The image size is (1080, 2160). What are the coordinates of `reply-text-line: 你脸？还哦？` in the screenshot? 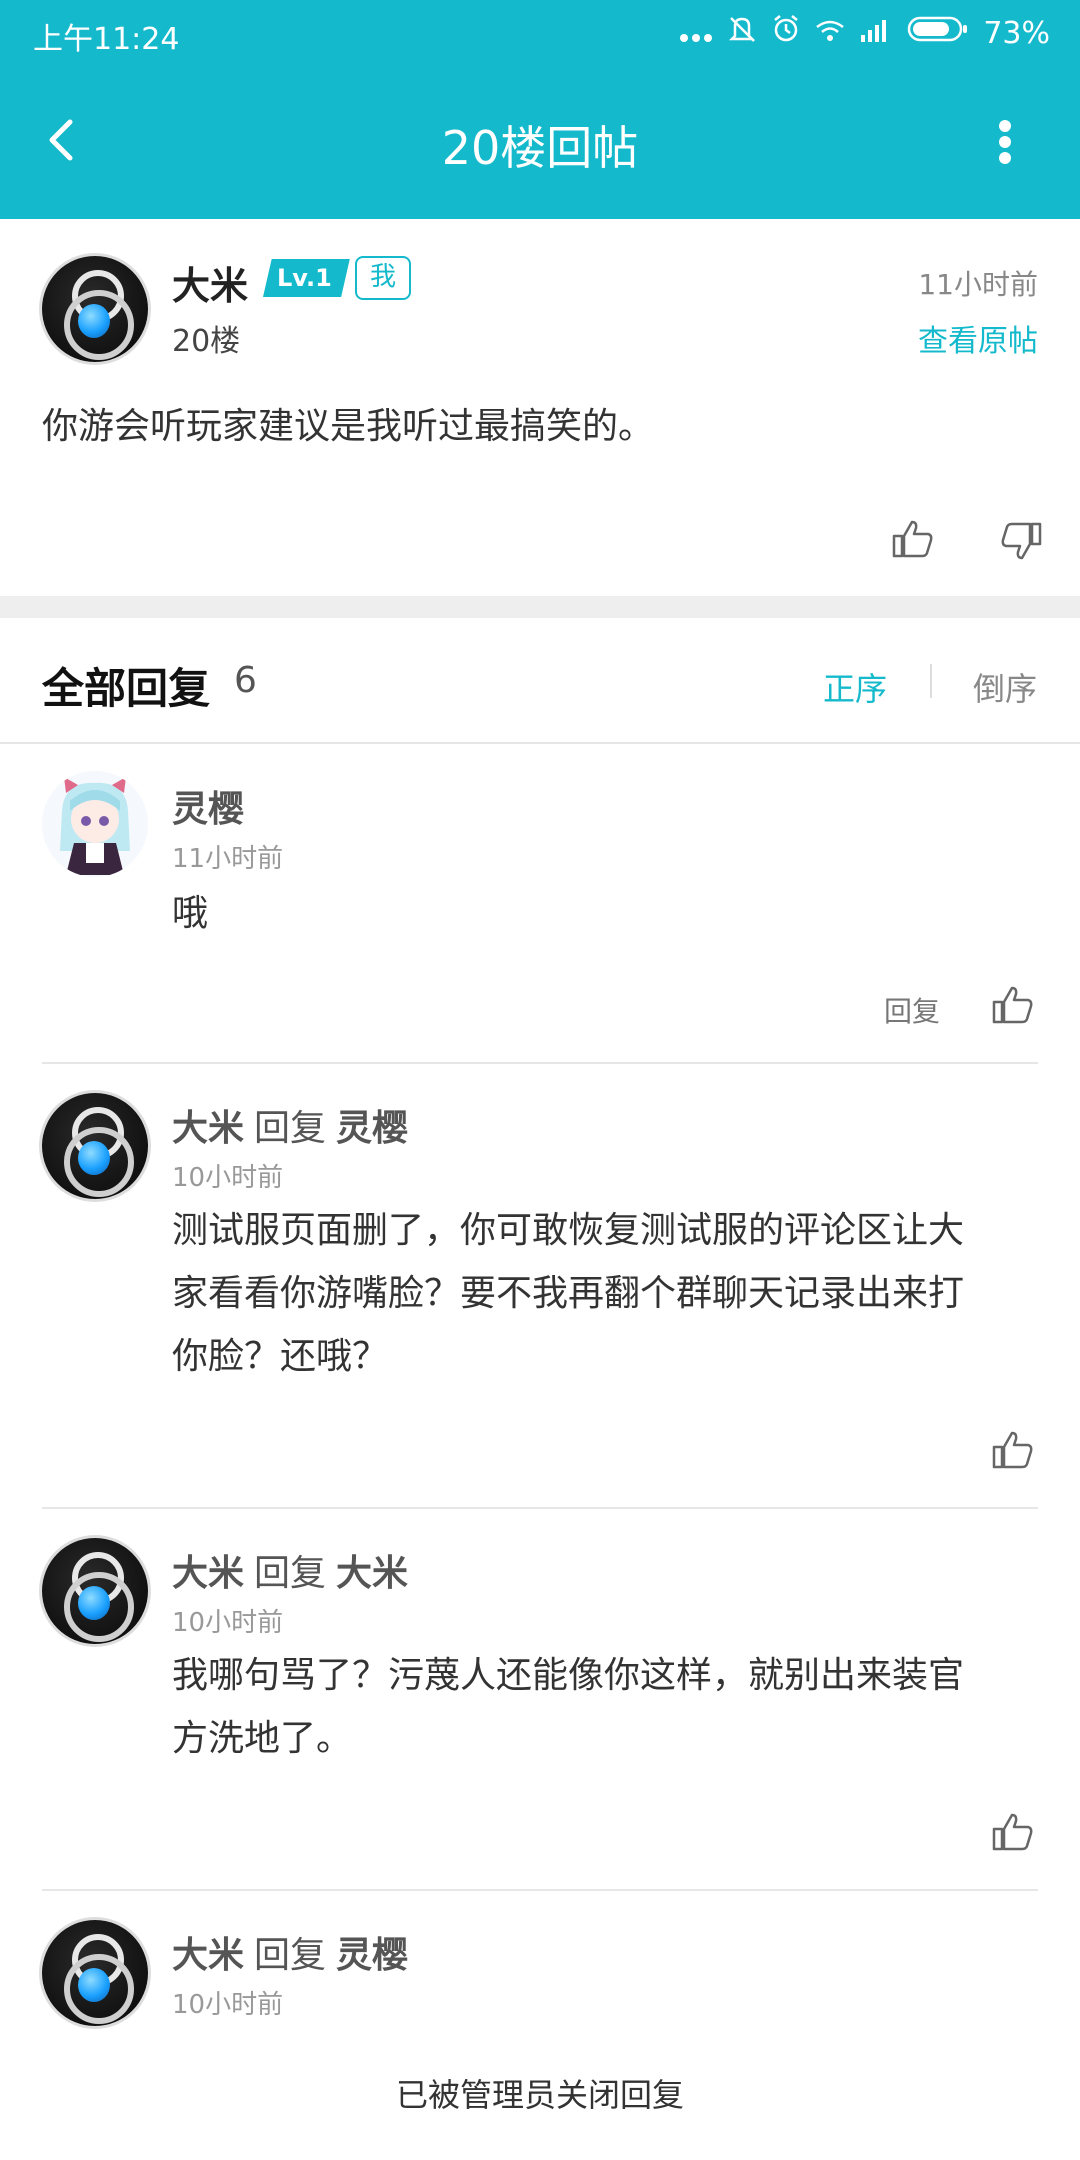 It's located at (280, 1356).